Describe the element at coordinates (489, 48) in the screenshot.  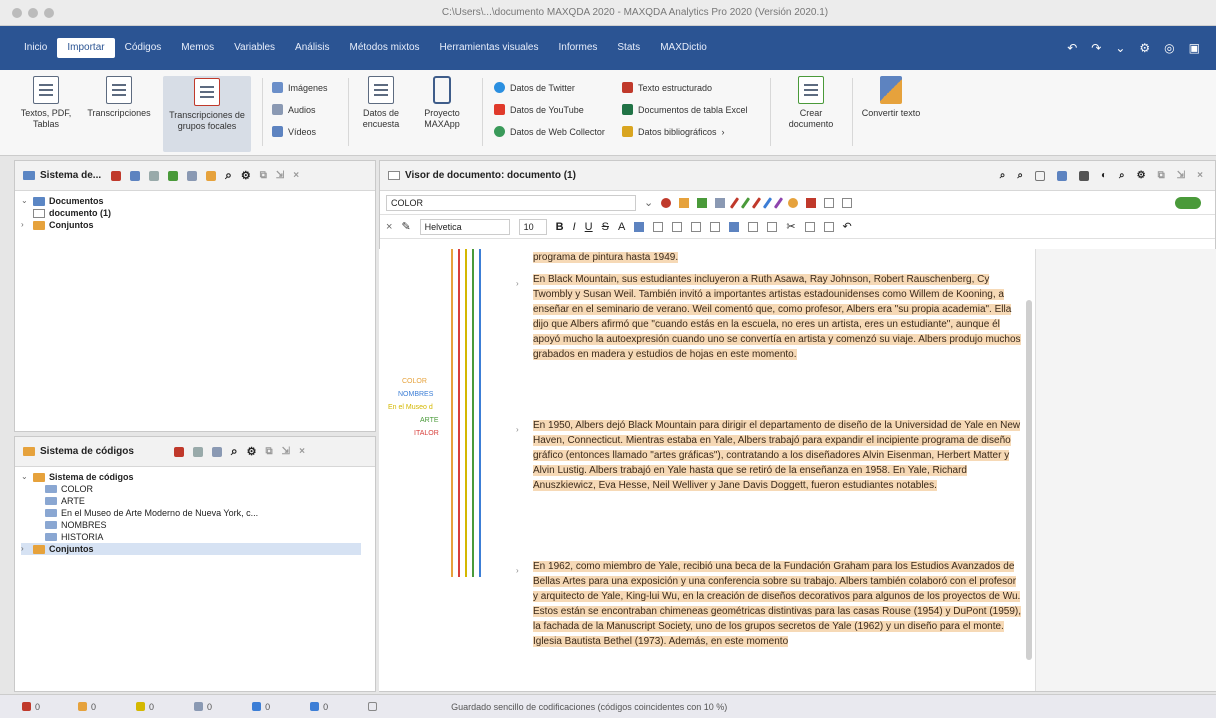
I see `tab-herramientas-visuales: Herramientas visuales` at that location.